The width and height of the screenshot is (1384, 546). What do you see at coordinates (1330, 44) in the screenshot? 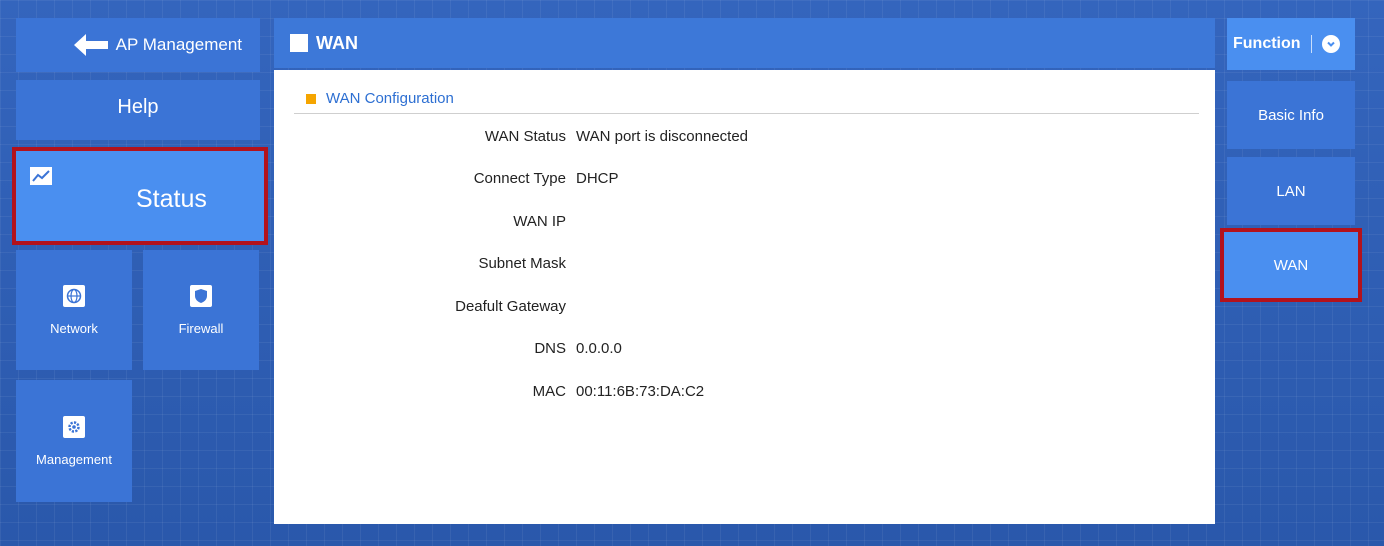
I see `chevron-down-icon` at bounding box center [1330, 44].